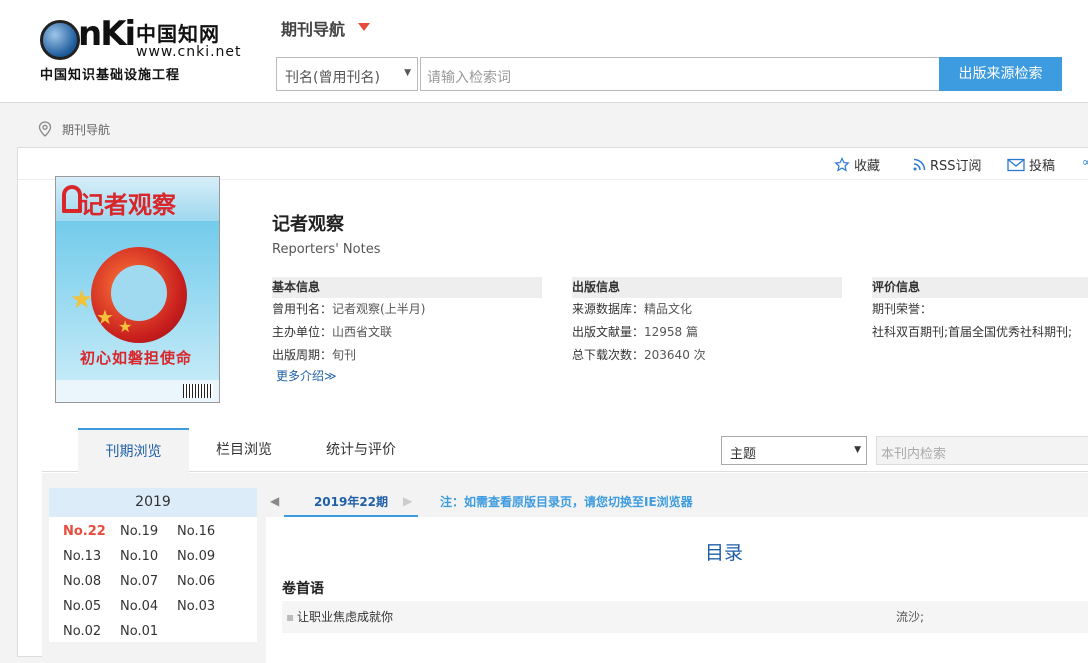 The width and height of the screenshot is (1088, 663). I want to click on info-label: 出版周期：, so click(302, 355).